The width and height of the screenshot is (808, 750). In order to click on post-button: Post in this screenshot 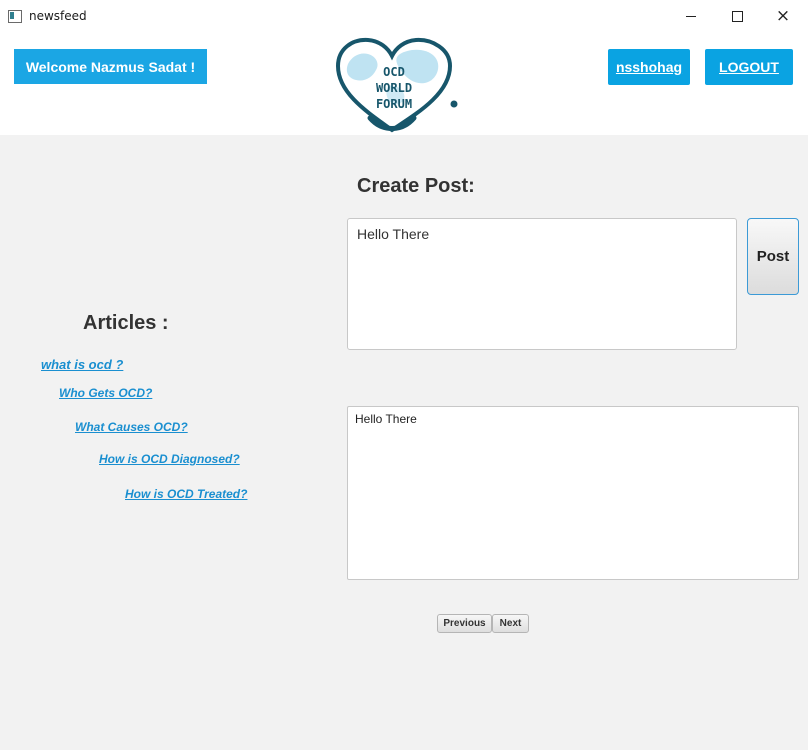, I will do `click(773, 256)`.